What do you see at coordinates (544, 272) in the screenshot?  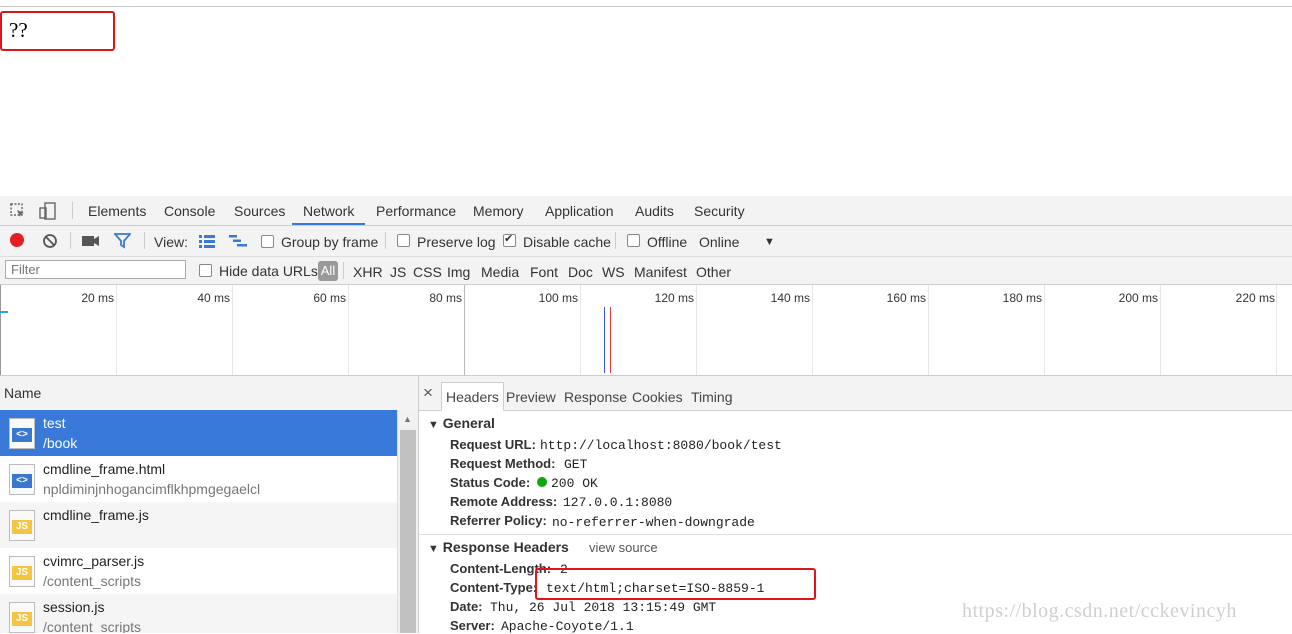 I see `filter-type-font: Font` at bounding box center [544, 272].